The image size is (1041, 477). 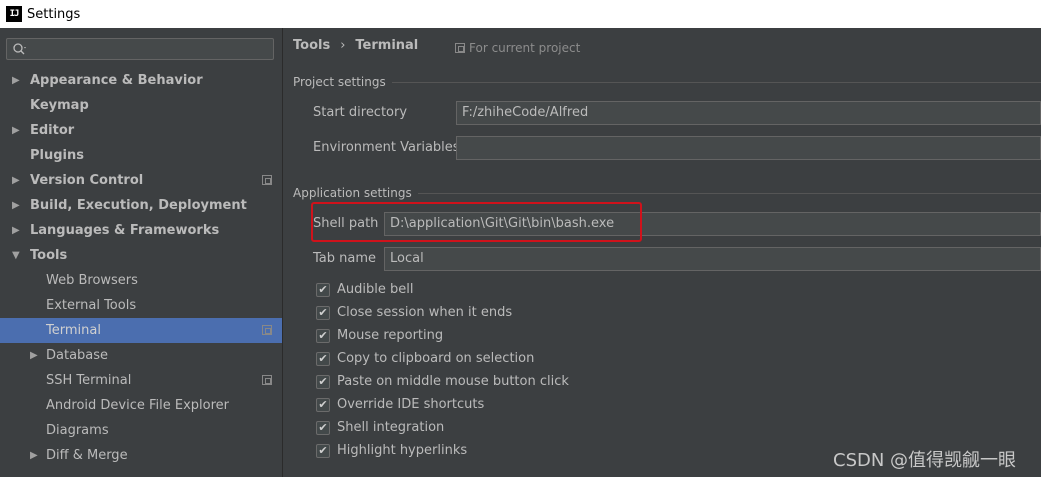 I want to click on sidebar-item-label: Version Control, so click(x=87, y=180).